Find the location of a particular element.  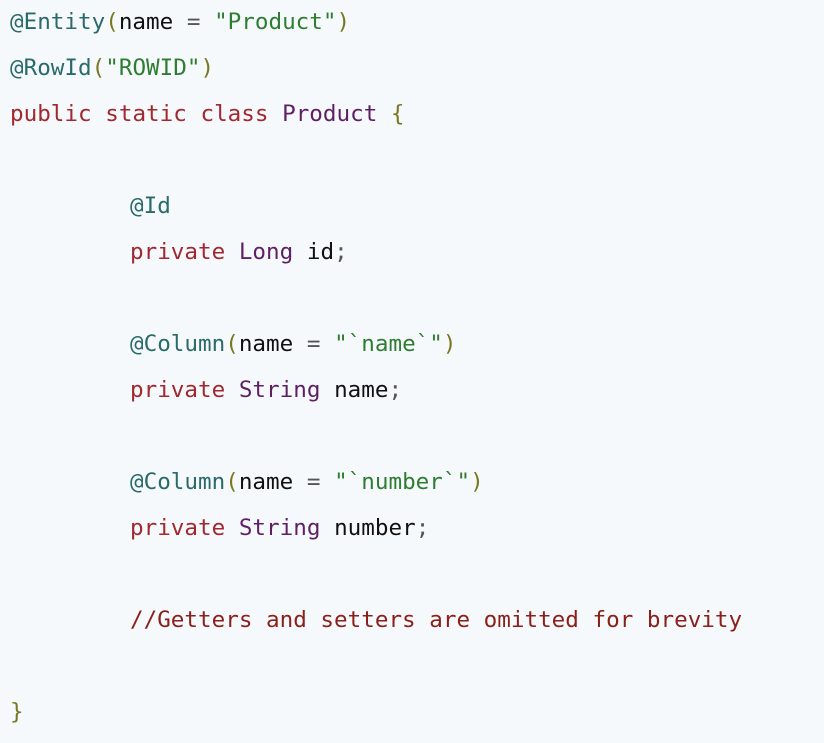

code-line-id-field: private Long id; is located at coordinates (417, 260).